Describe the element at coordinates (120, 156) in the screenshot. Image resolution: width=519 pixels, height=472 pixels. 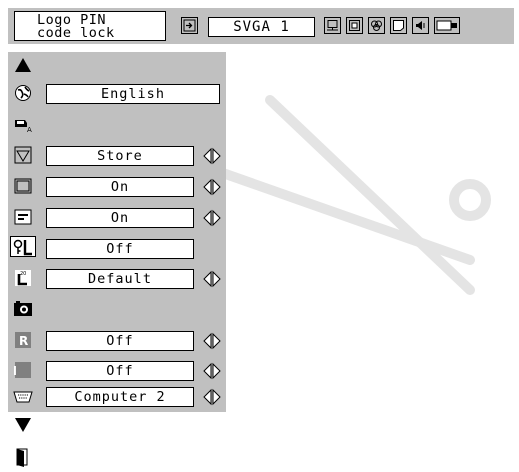
I see `keystone-field: Store` at that location.